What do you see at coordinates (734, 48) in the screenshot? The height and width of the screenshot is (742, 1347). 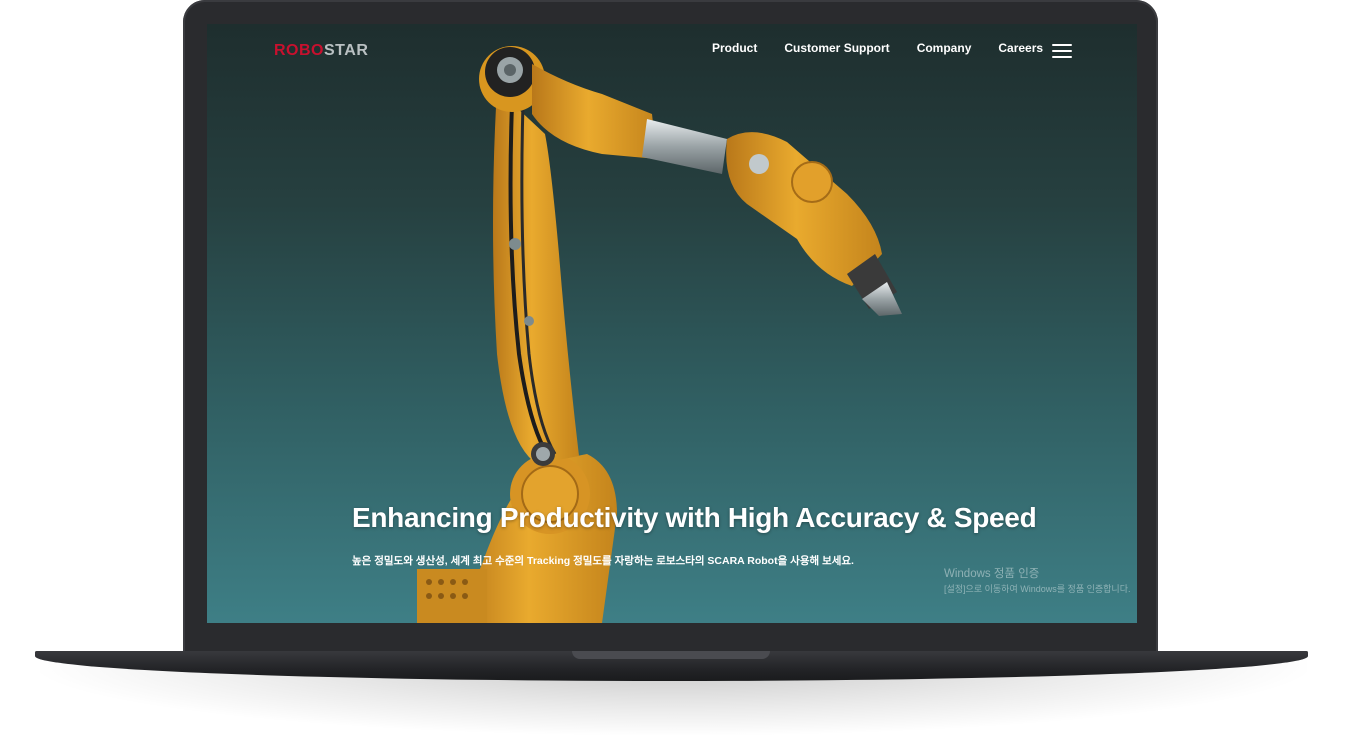 I see `nav-item-product: Product` at bounding box center [734, 48].